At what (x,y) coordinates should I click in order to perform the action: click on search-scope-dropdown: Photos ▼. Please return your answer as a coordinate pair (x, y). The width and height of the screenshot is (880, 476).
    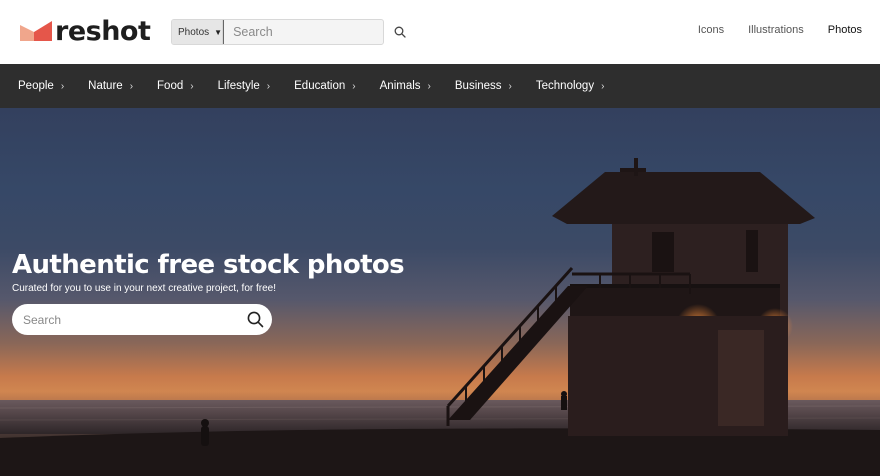
    Looking at the image, I should click on (198, 32).